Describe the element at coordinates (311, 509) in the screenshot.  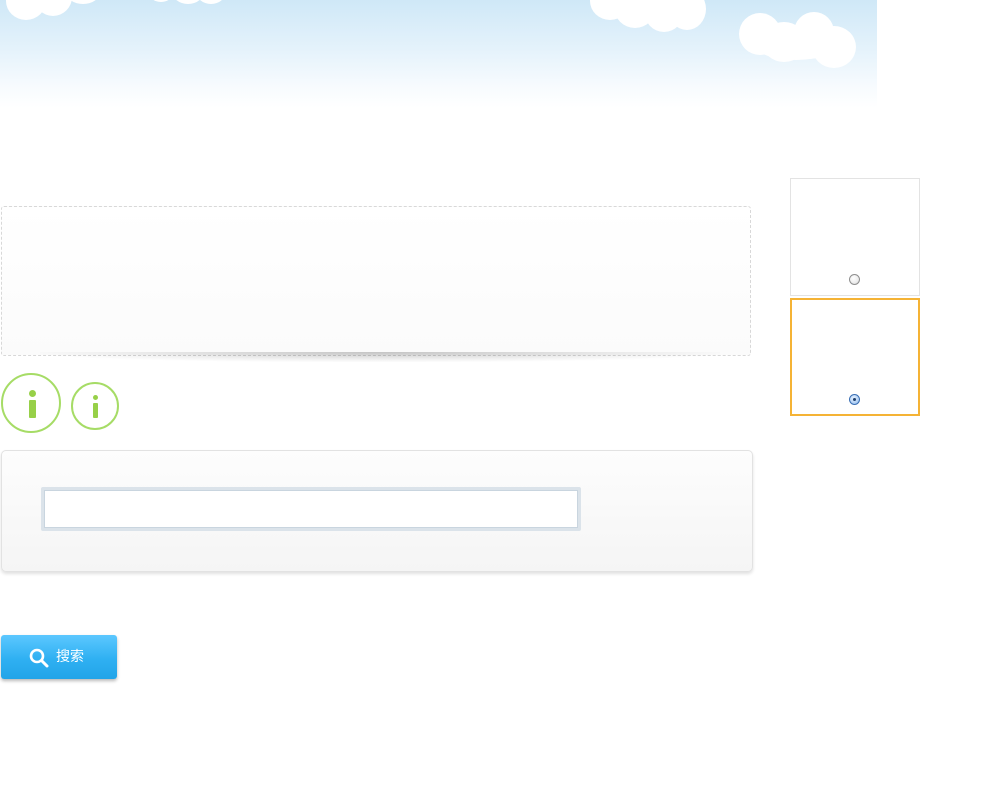
I see `search-input` at that location.